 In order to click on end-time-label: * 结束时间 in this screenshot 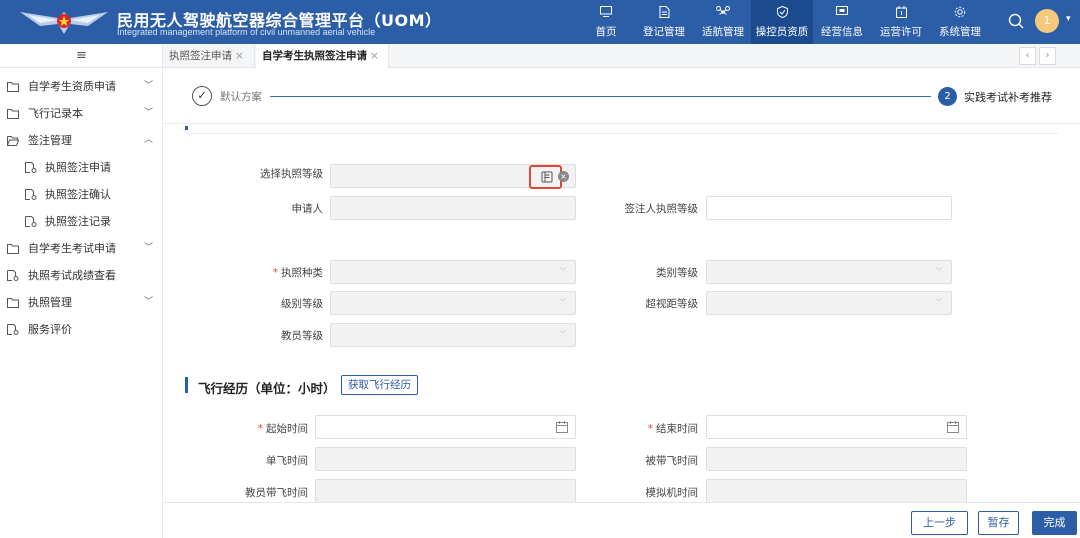, I will do `click(650, 428)`.